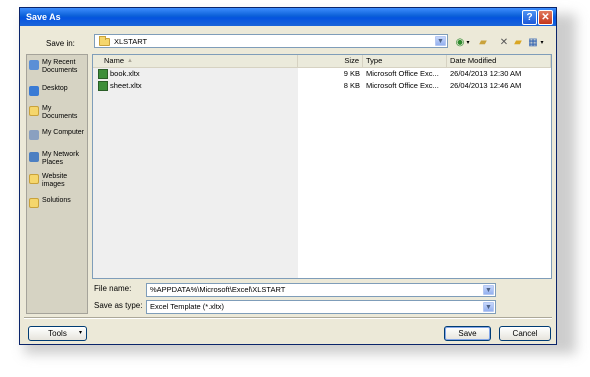  Describe the element at coordinates (533, 43) in the screenshot. I see `views-icon: ▦` at that location.